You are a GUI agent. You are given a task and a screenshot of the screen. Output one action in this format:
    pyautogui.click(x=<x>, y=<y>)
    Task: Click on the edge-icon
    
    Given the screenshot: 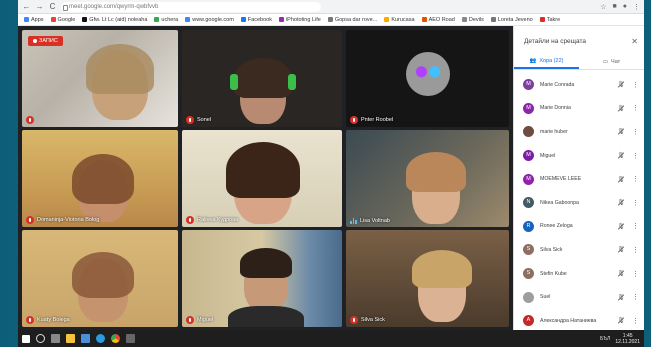 What is the action you would take?
    pyautogui.click(x=100, y=338)
    